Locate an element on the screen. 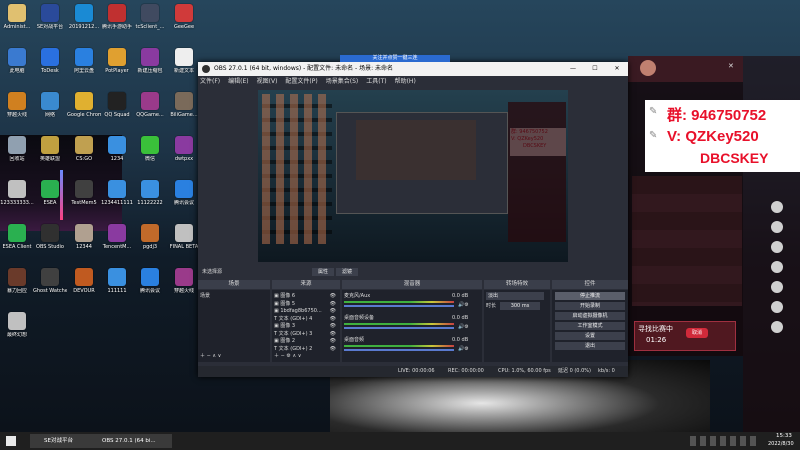 This screenshot has height=450, width=800. tray-icons is located at coordinates (725, 441).